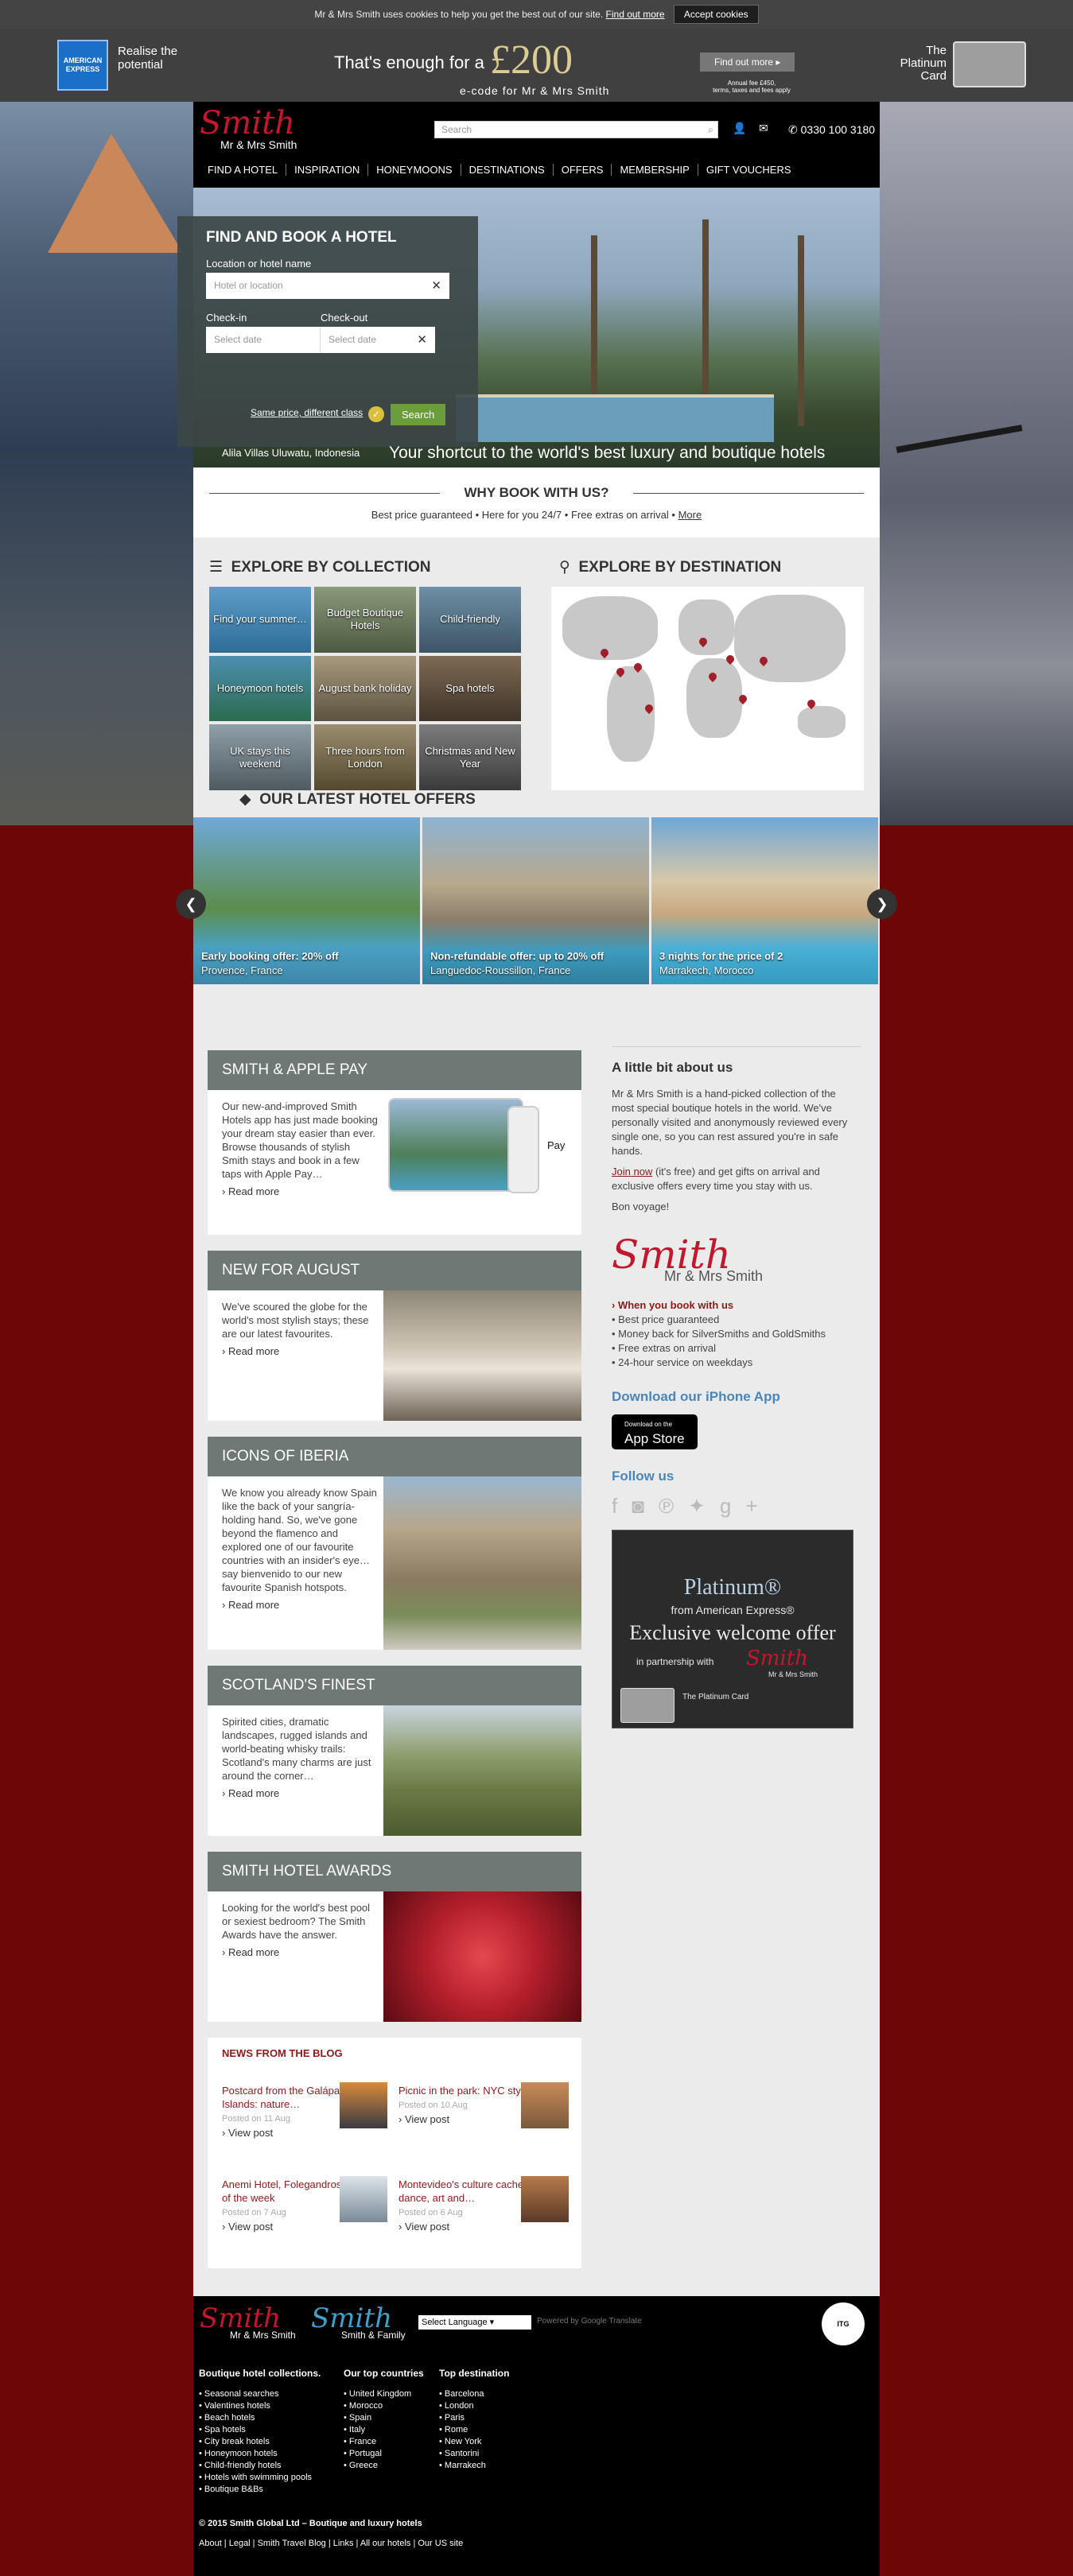 The width and height of the screenshot is (1073, 2576). What do you see at coordinates (384, 2430) in the screenshot?
I see `footer-link: Italy` at bounding box center [384, 2430].